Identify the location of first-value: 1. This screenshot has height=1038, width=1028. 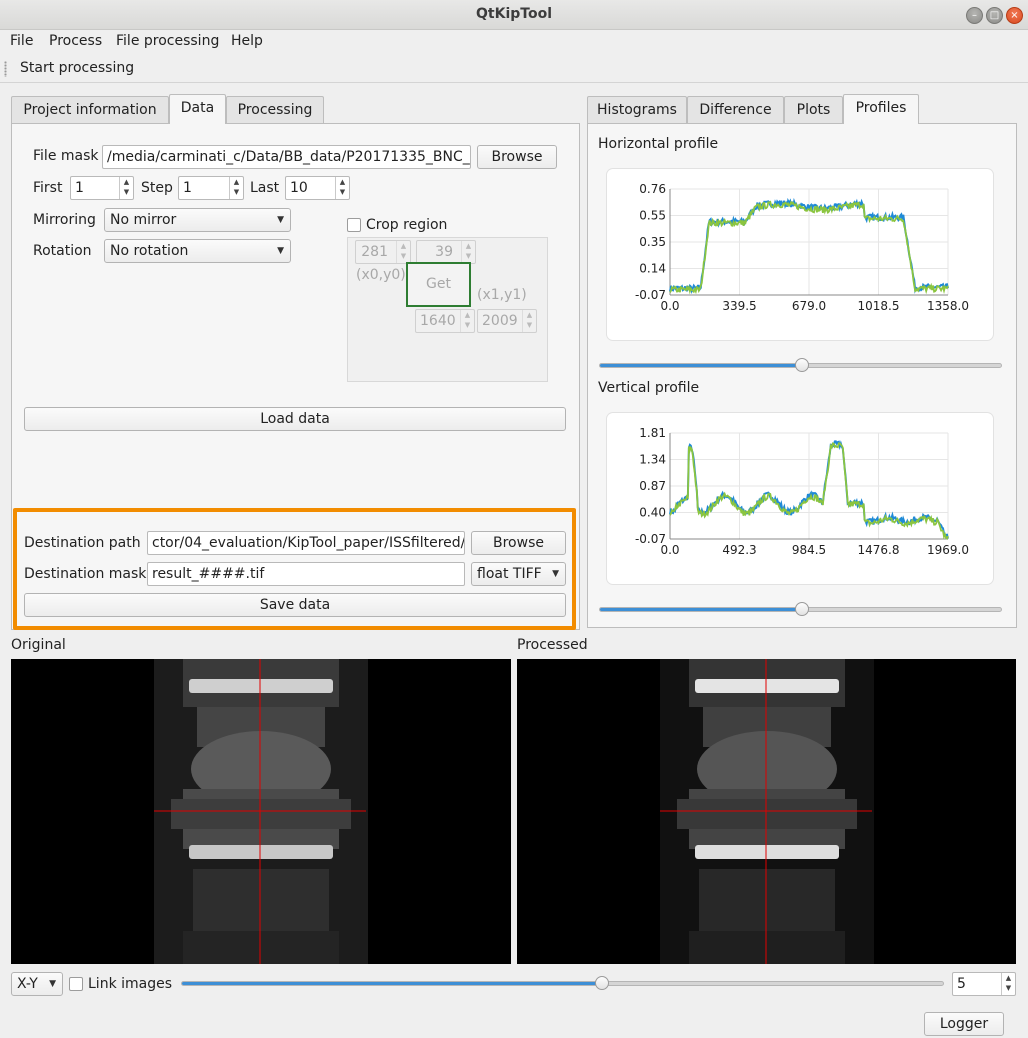
(79, 188).